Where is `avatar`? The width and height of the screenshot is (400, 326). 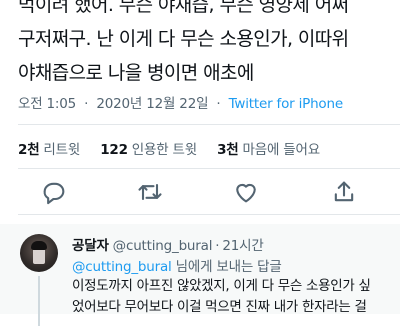 avatar is located at coordinates (39, 253).